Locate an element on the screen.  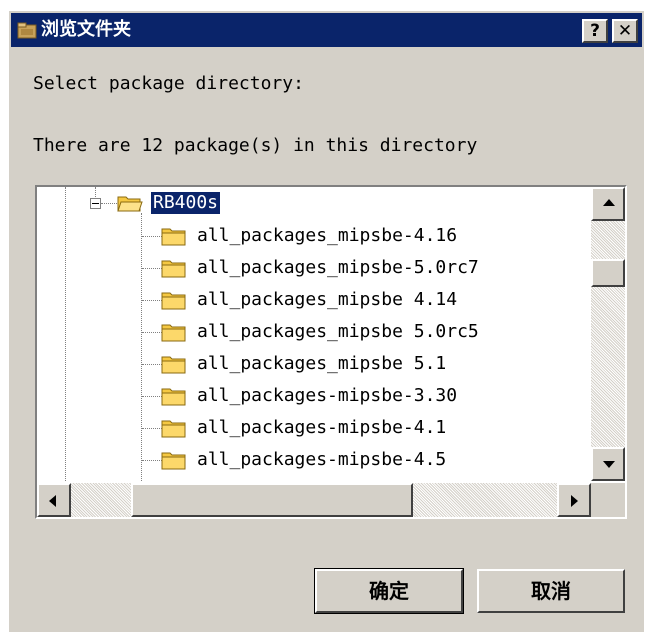
up-arrow-icon is located at coordinates (609, 202).